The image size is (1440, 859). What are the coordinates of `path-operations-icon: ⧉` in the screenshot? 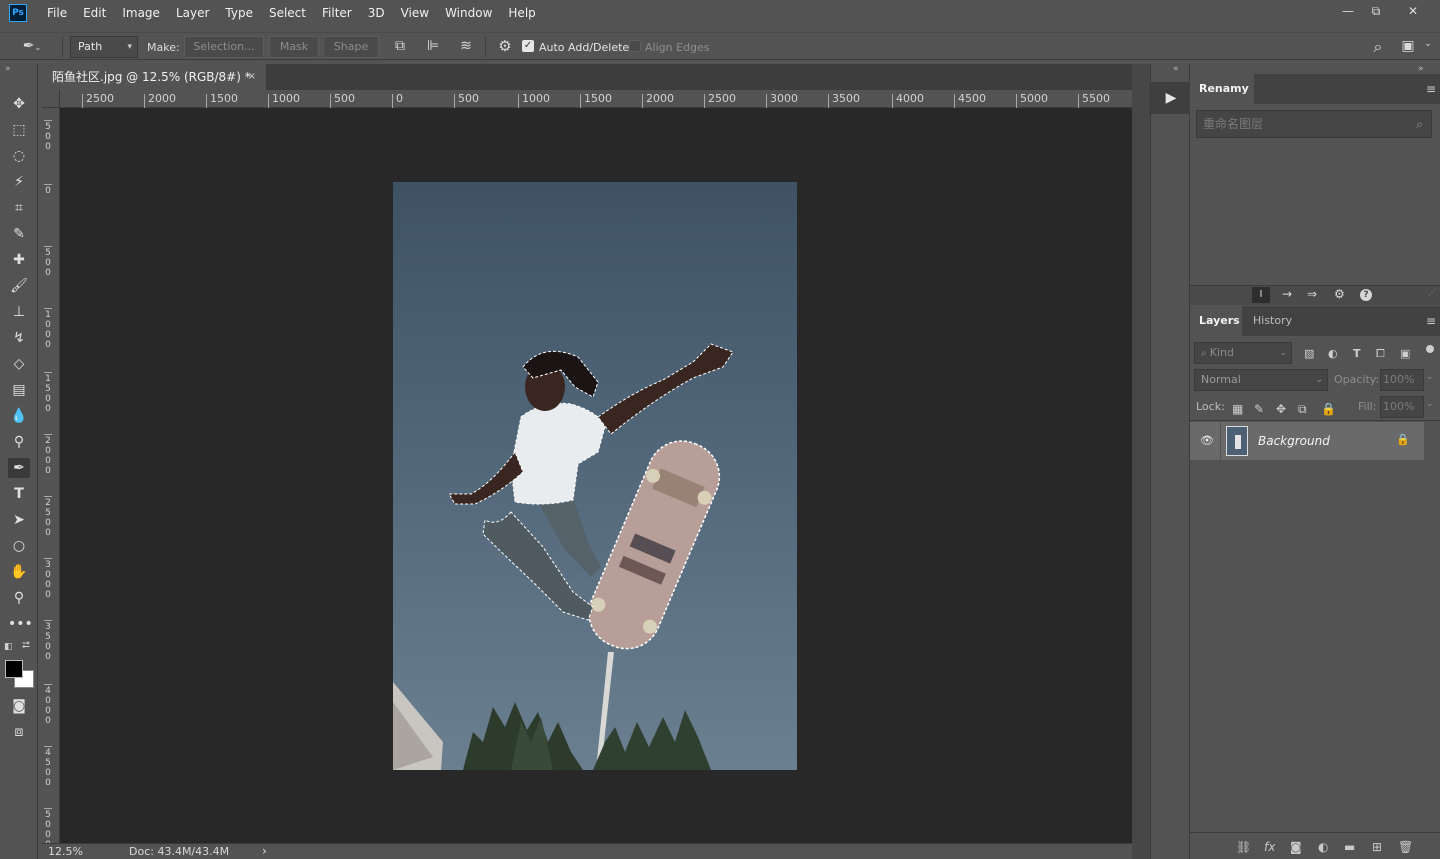 It's located at (400, 46).